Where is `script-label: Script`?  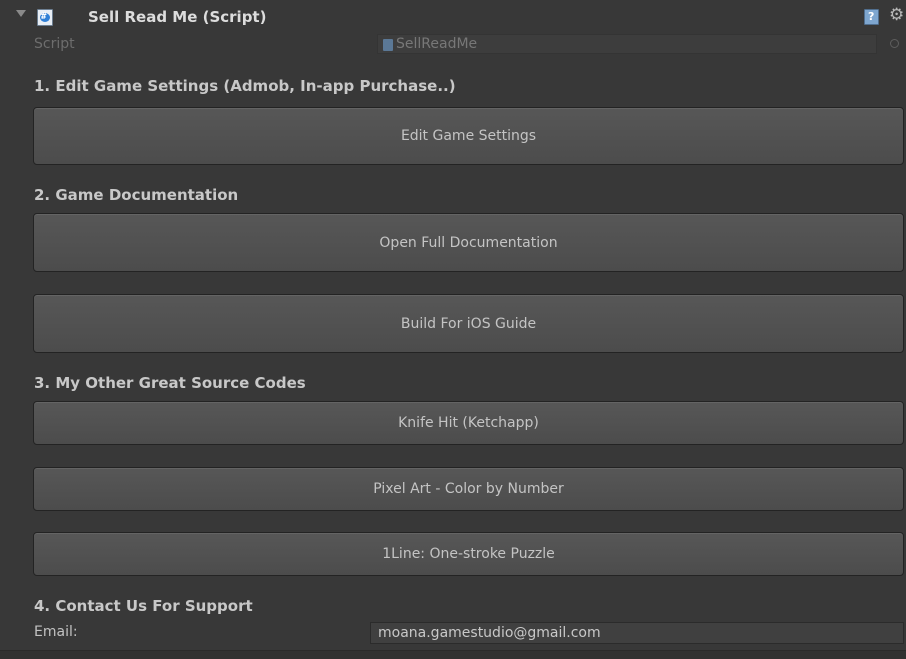 script-label: Script is located at coordinates (54, 44).